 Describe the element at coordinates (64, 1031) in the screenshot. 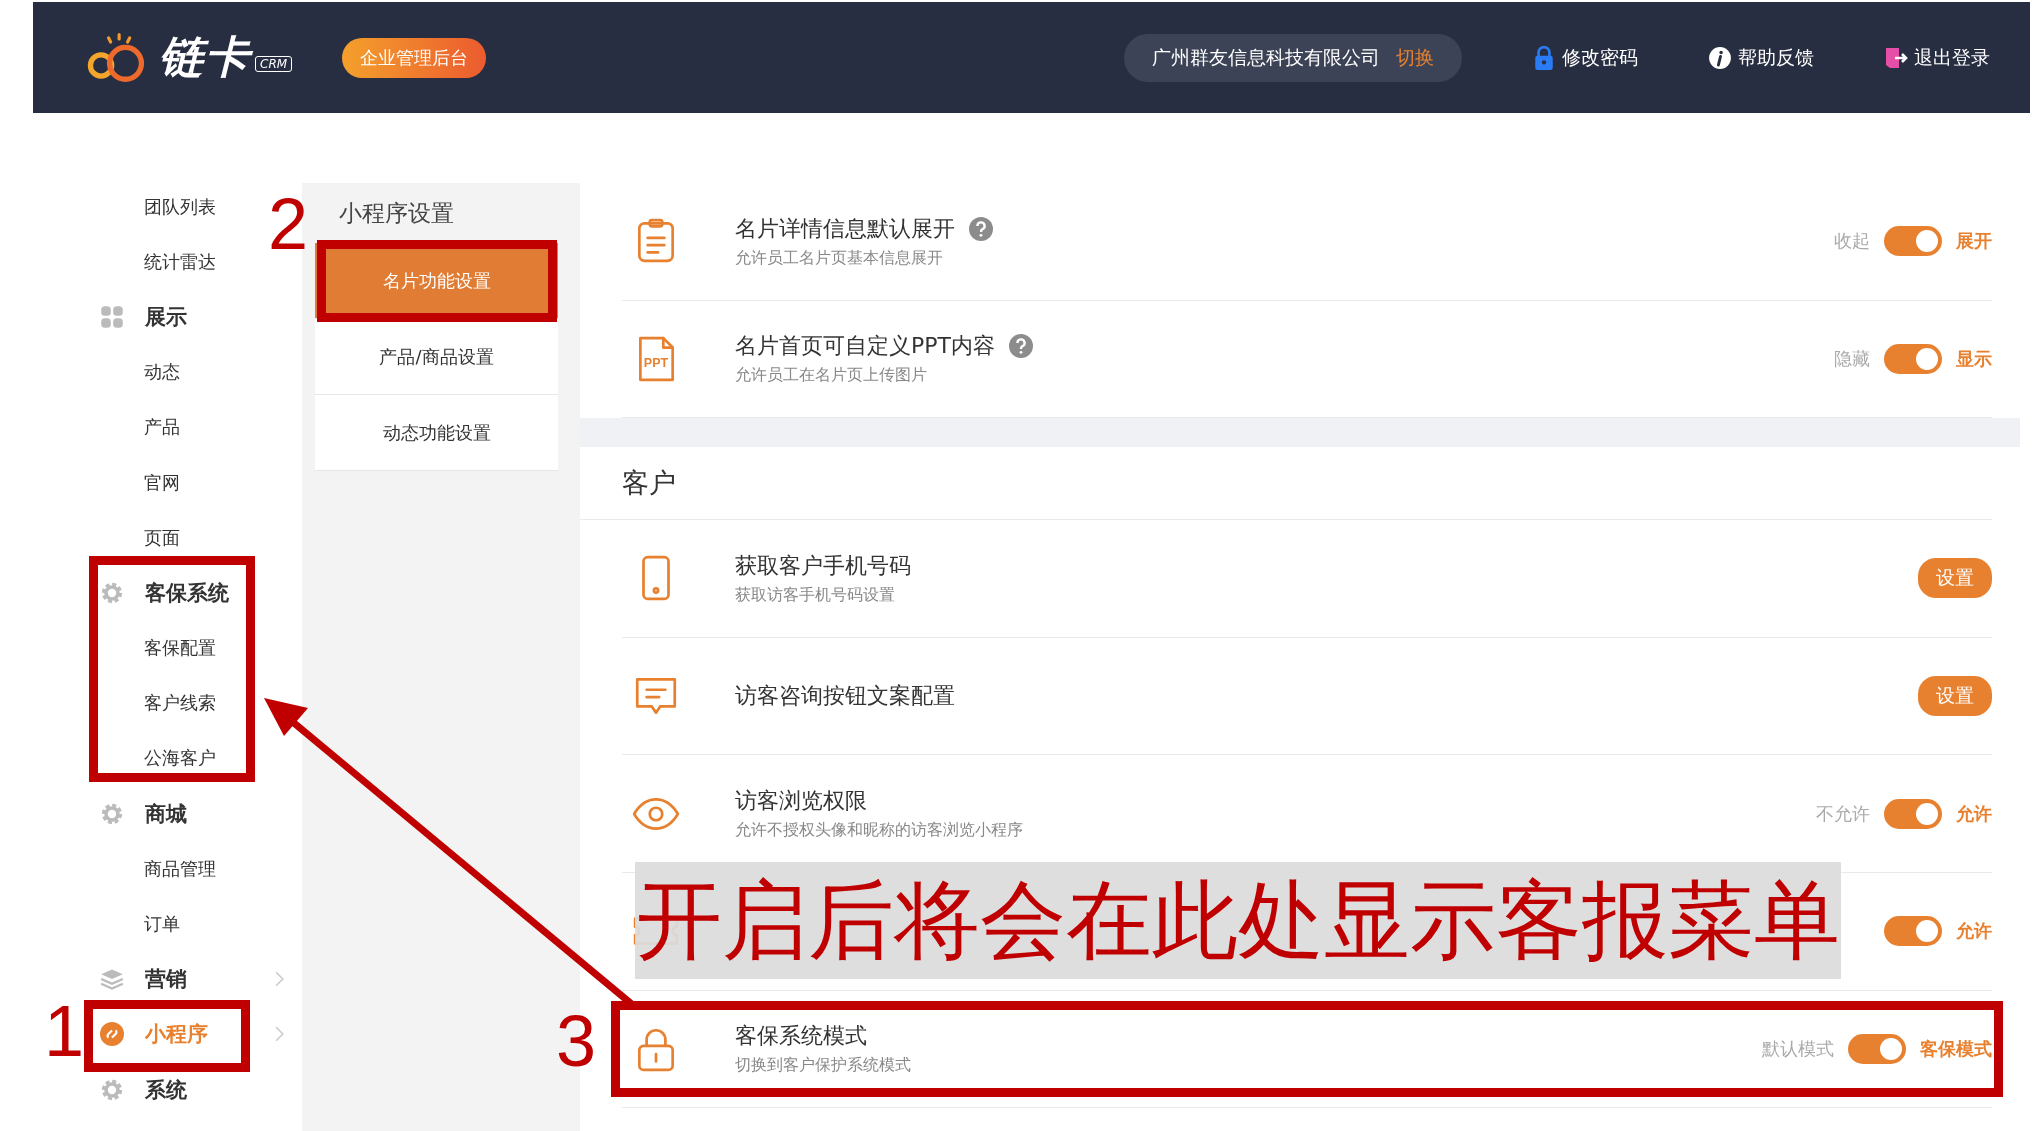

I see `step-number: 1` at that location.